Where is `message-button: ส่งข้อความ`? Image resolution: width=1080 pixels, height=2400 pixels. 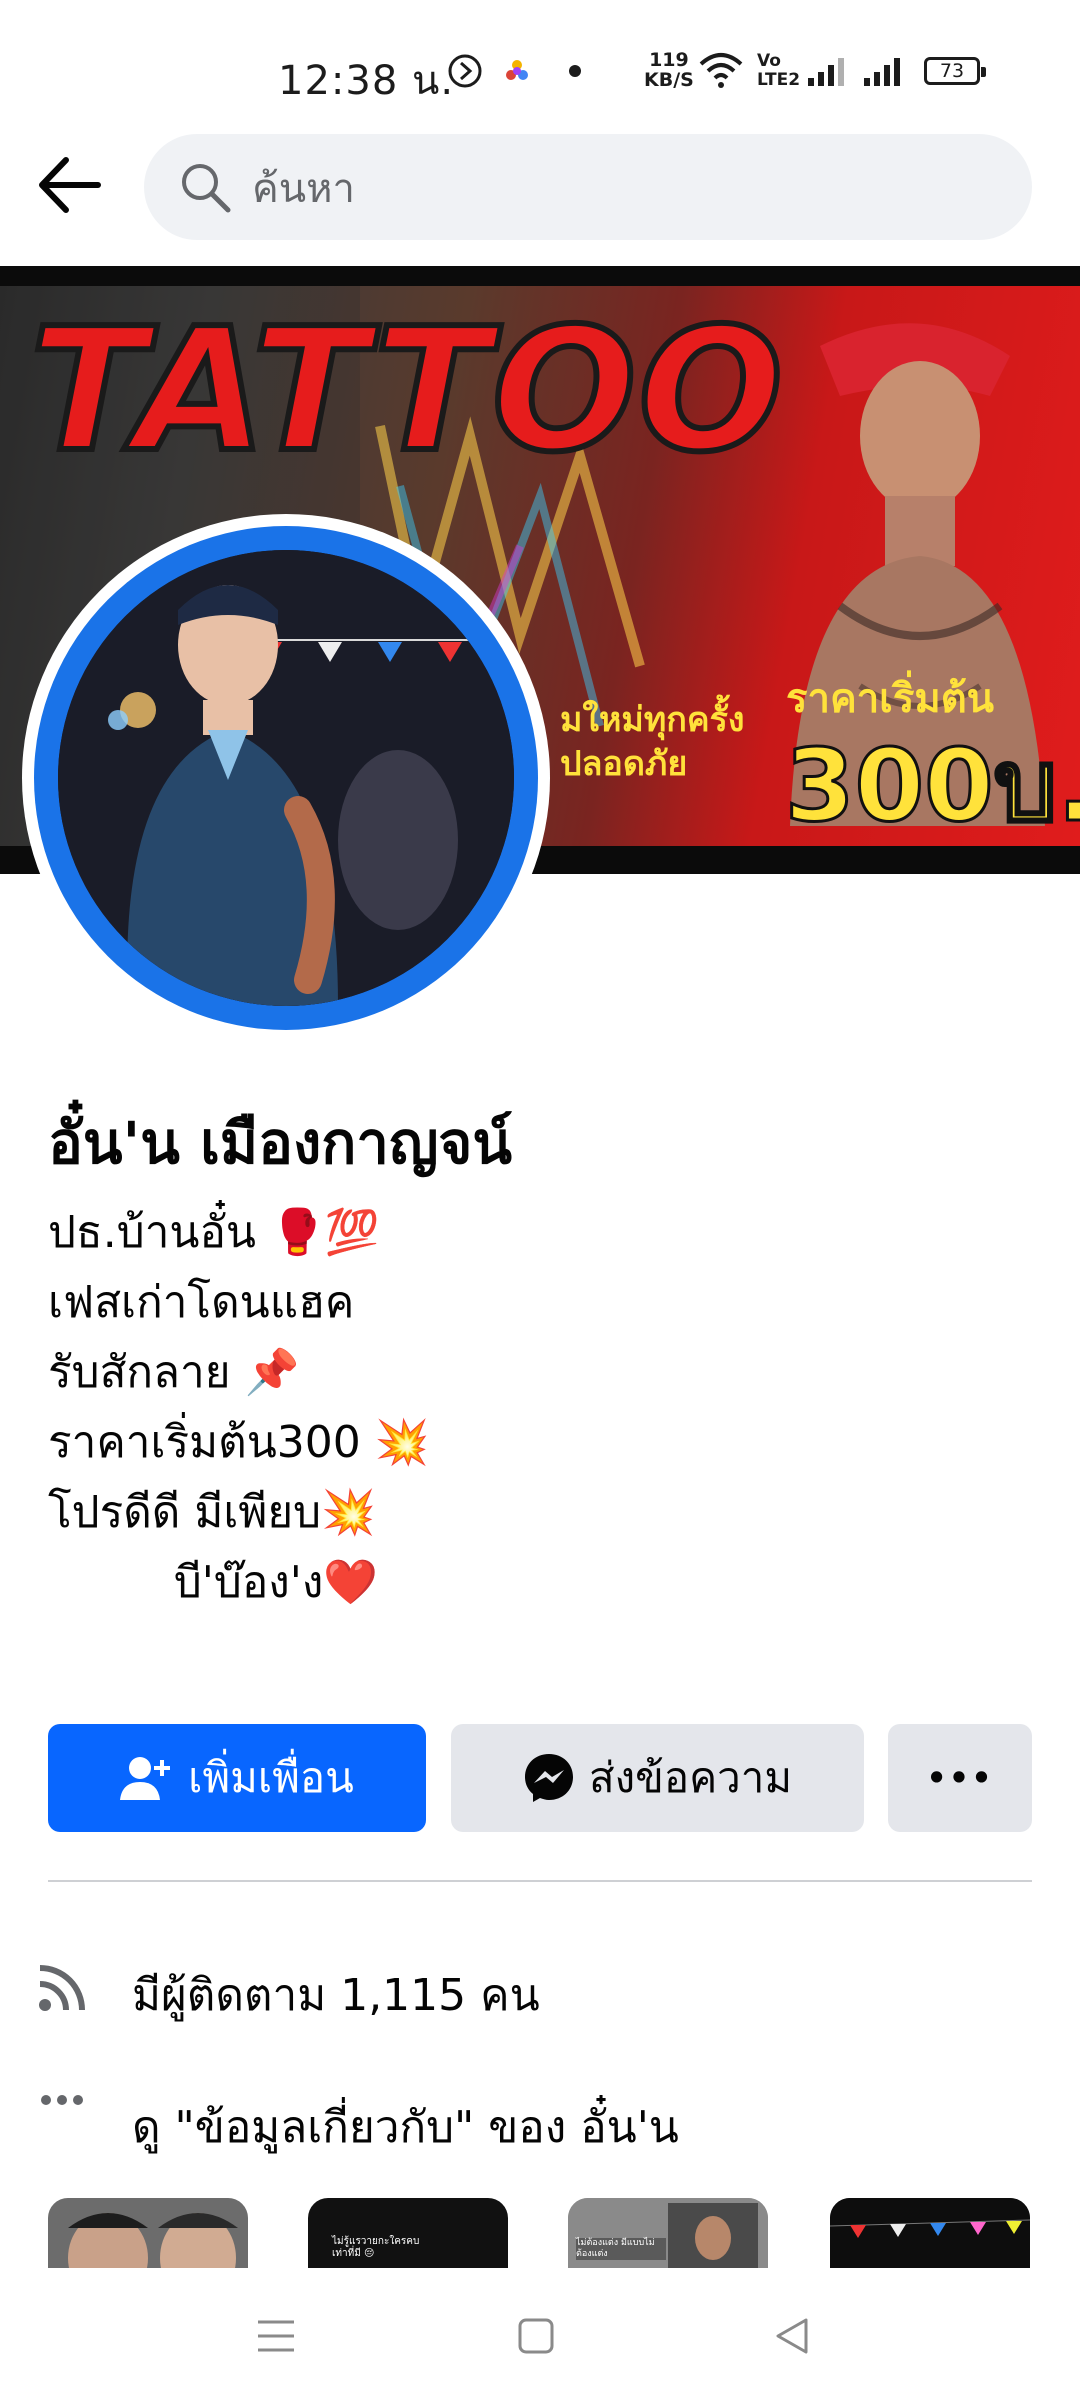 message-button: ส่งข้อความ is located at coordinates (657, 1778).